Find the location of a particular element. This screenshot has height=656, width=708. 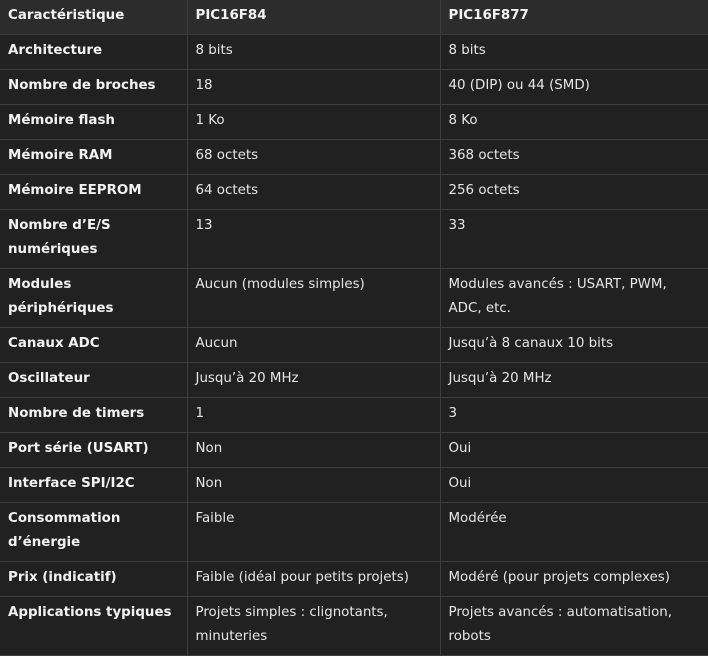

cell-pic16f877: Jusqu’à 20 MHz is located at coordinates (574, 380).